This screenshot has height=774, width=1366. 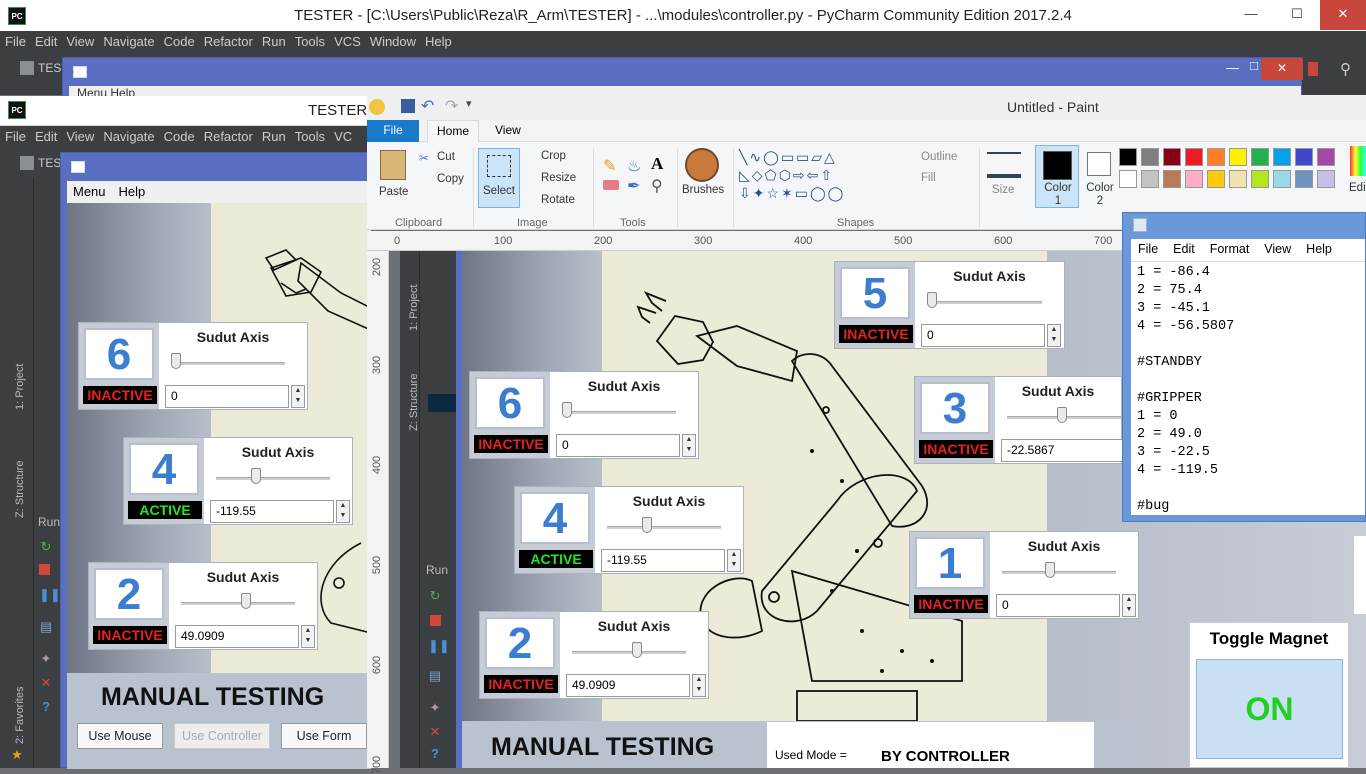 What do you see at coordinates (1358, 161) in the screenshot?
I see `edit-colors-icon` at bounding box center [1358, 161].